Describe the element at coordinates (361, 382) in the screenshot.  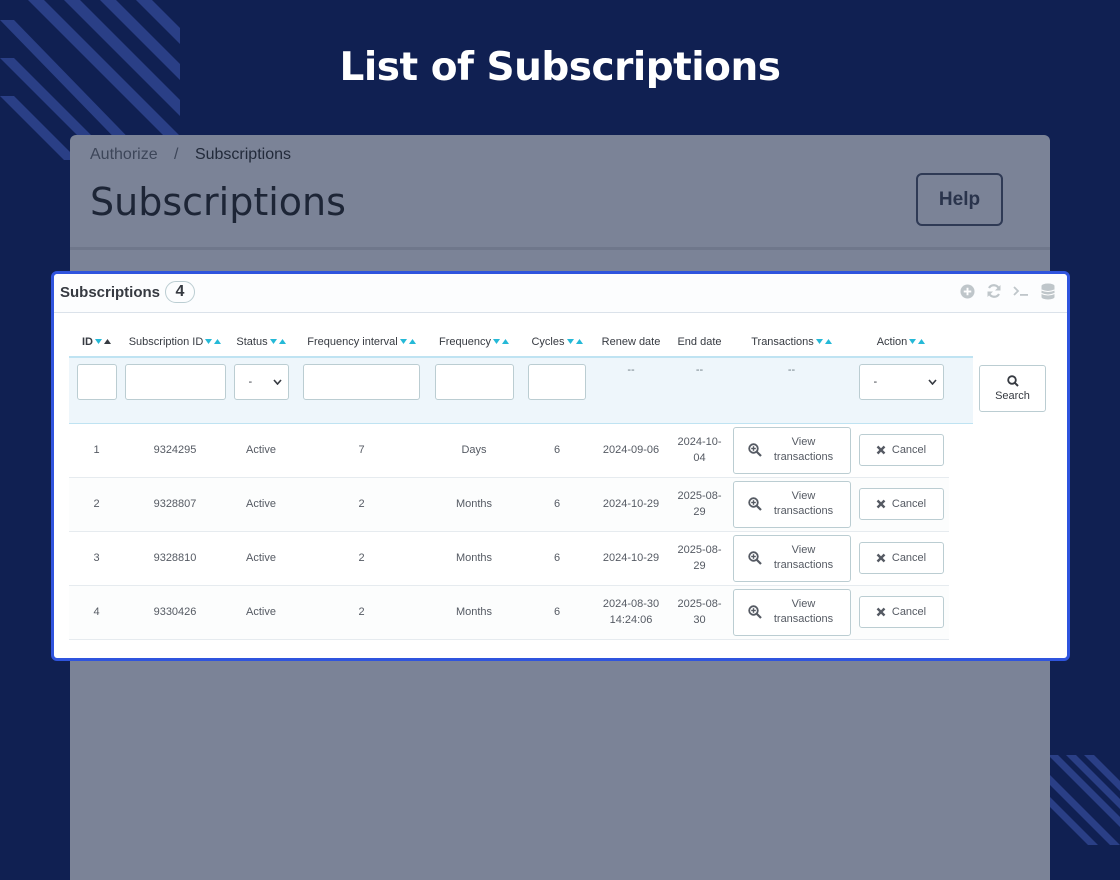
I see `filter-frequency-interval-input` at that location.